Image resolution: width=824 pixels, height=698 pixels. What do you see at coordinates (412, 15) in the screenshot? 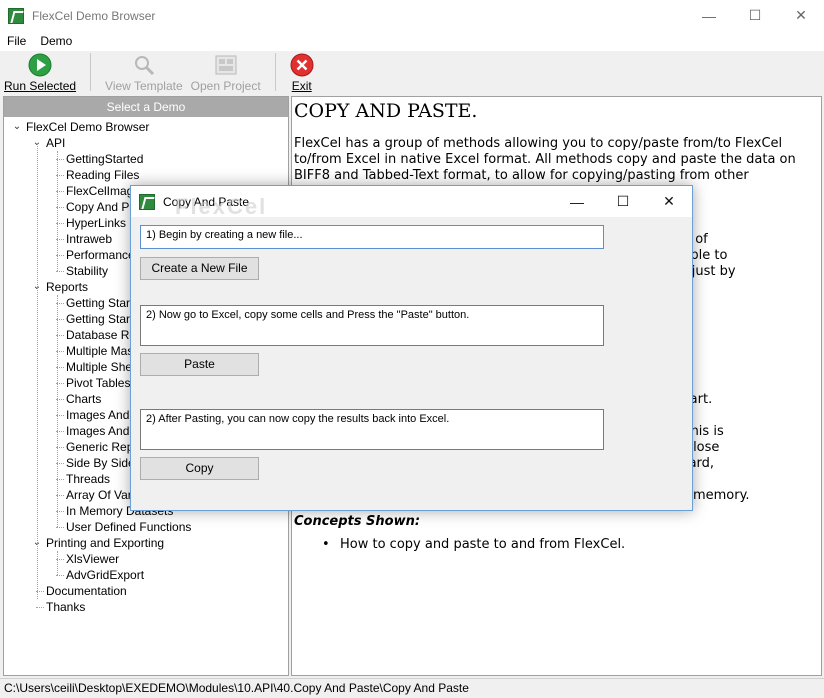
I see `main-titlebar: FlexCel Demo Browser — ☐ ✕` at bounding box center [412, 15].